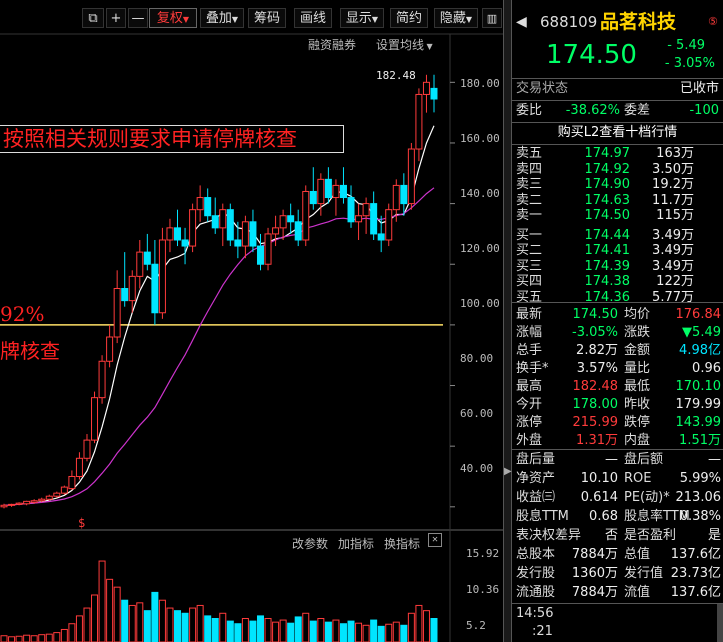 This screenshot has width=723, height=642. I want to click on stat-label: 外盘, so click(529, 440).